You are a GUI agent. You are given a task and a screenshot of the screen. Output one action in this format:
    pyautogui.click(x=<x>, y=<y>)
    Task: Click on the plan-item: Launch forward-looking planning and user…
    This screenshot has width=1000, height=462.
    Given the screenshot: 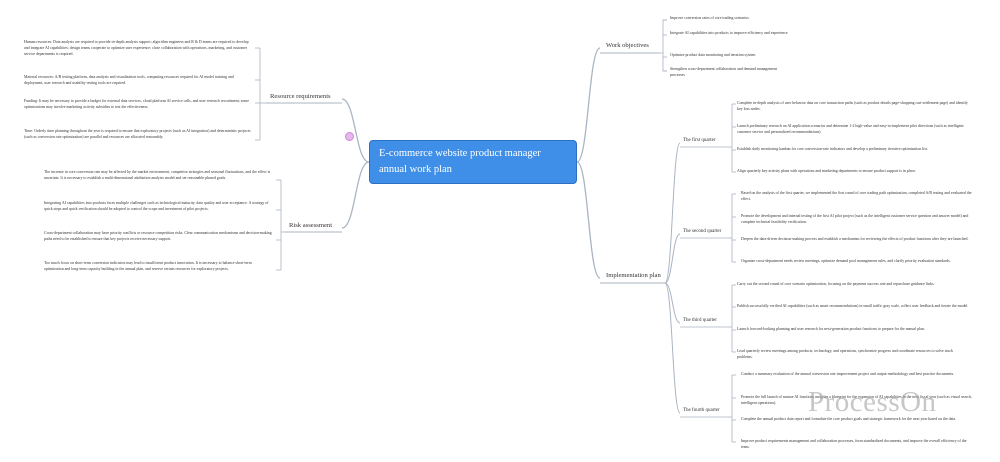 What is the action you would take?
    pyautogui.click(x=853, y=329)
    